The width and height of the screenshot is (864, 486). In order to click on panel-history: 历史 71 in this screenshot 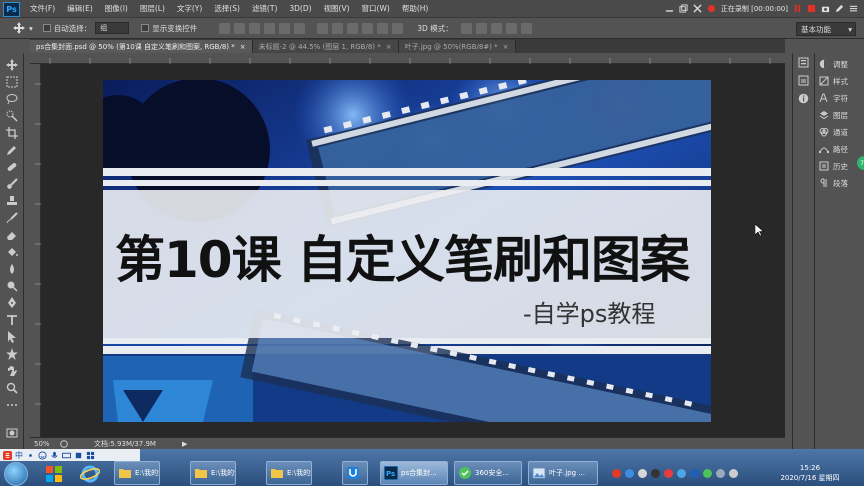, I will do `click(841, 164)`.